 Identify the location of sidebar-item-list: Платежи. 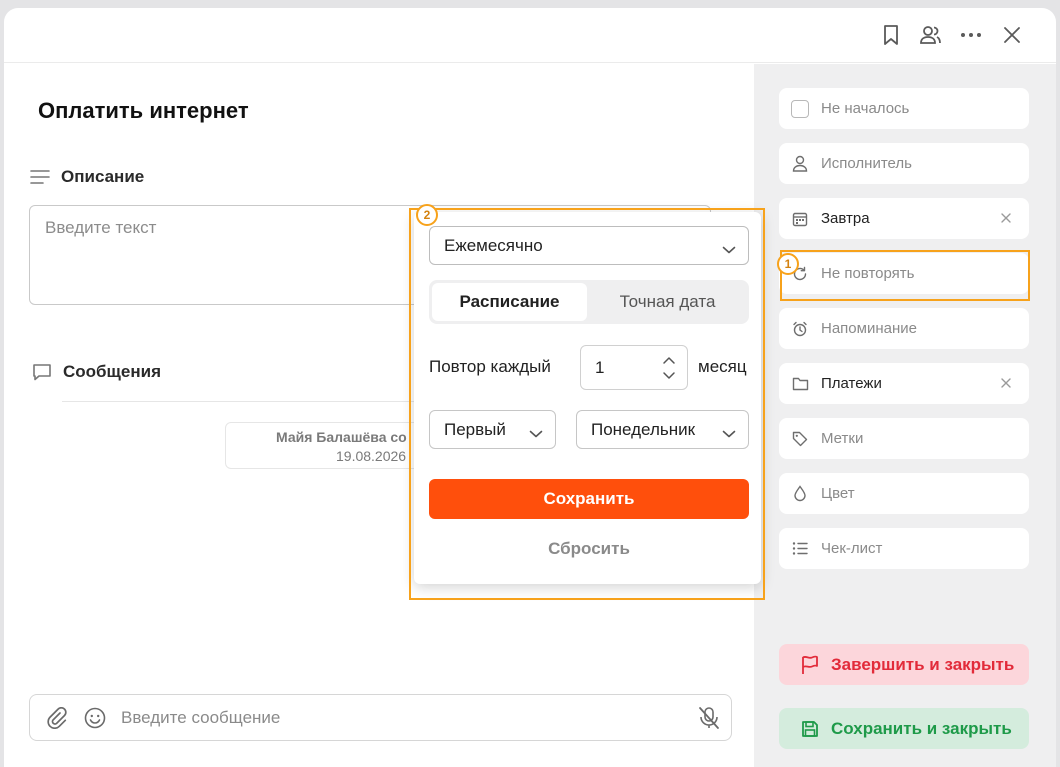
(904, 383).